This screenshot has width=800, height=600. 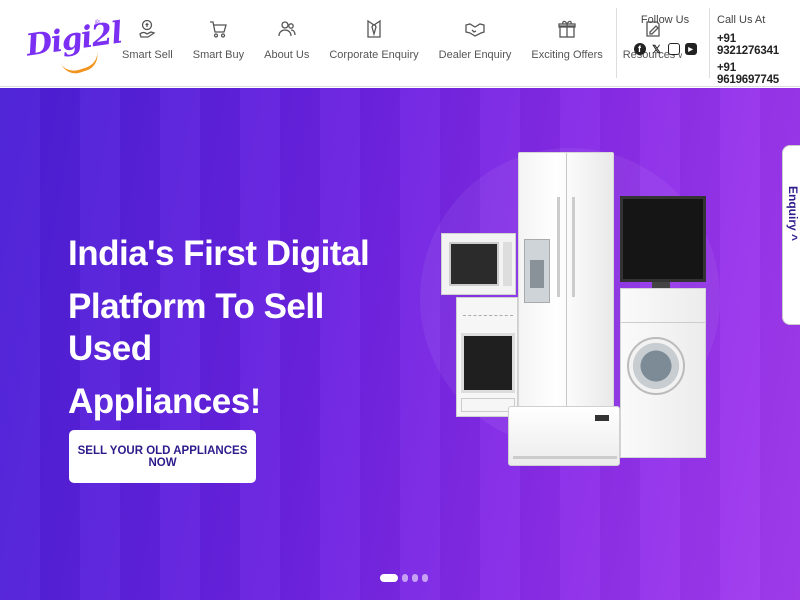 What do you see at coordinates (218, 55) in the screenshot?
I see `nav-label: Smart Buy` at bounding box center [218, 55].